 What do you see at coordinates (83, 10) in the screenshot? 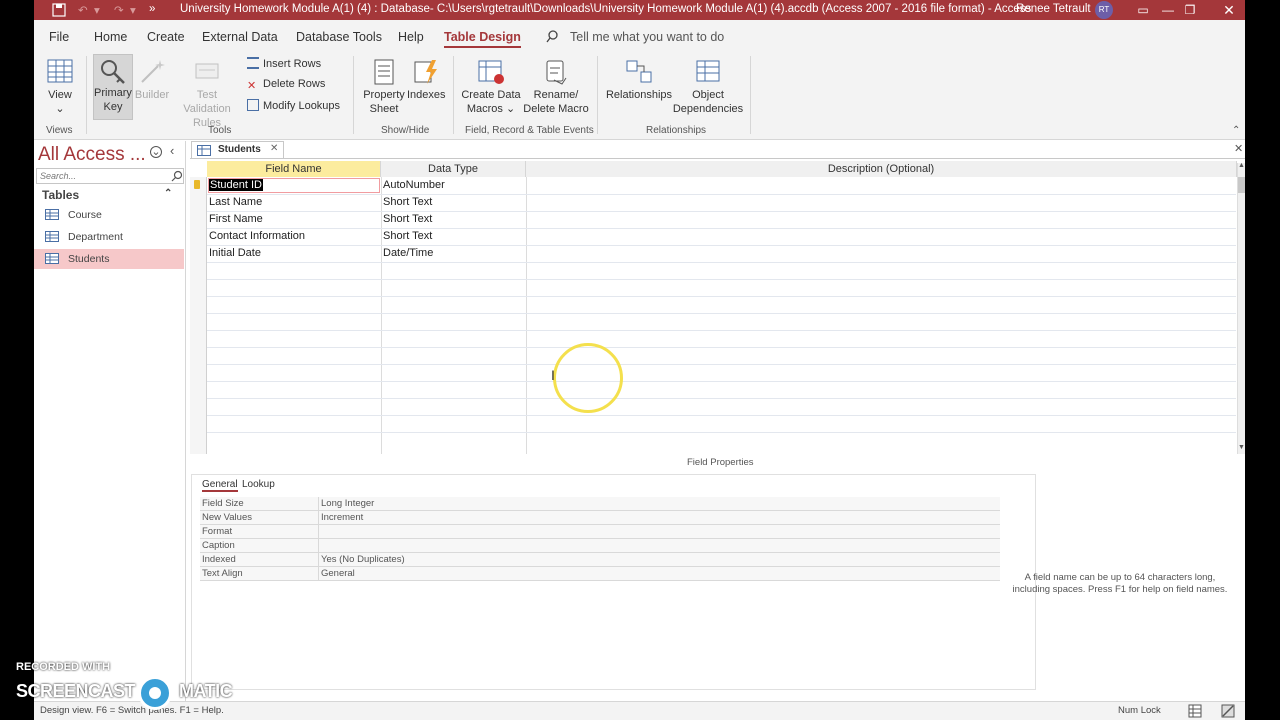
I see `undo-icon: ↶` at bounding box center [83, 10].